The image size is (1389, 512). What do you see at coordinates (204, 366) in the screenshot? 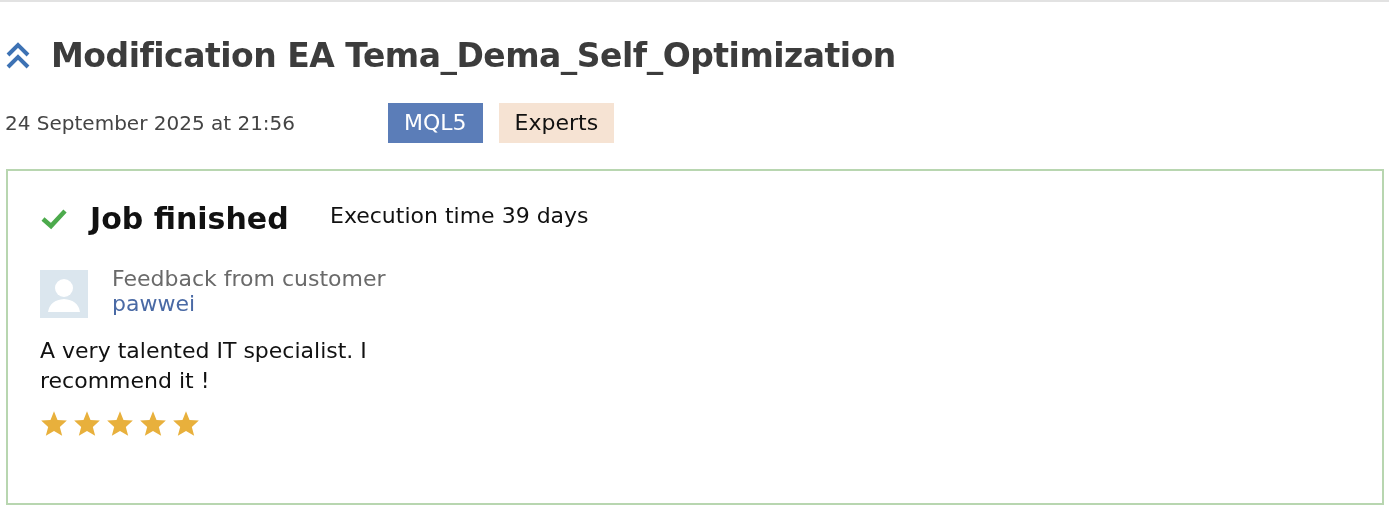
I see `review-text: A very talented IT specialist. I recommend it !` at bounding box center [204, 366].